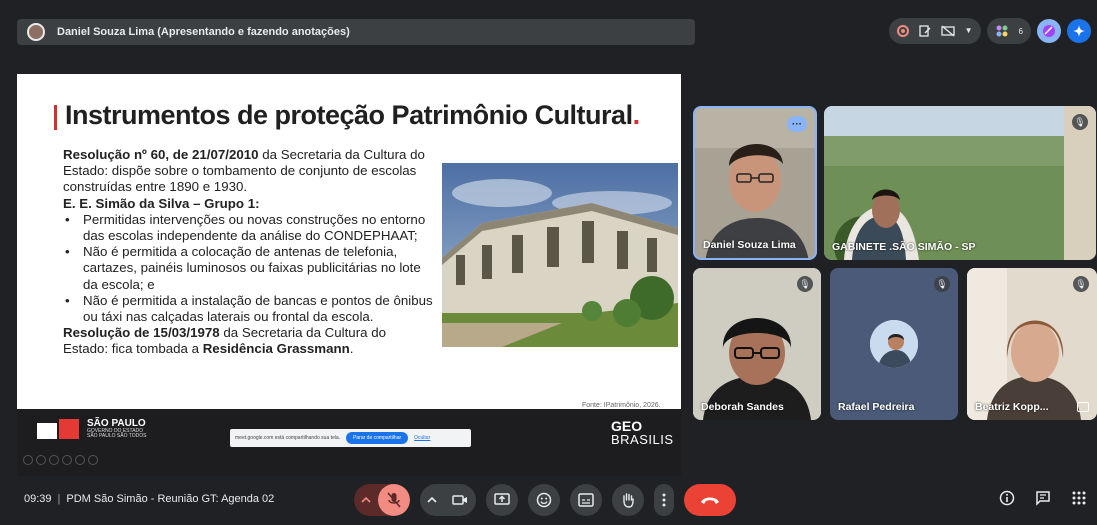  Describe the element at coordinates (1083, 407) in the screenshot. I see `pip-icon` at that location.